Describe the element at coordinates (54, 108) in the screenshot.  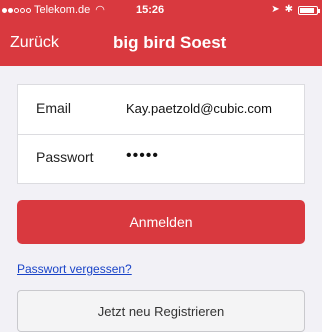
I see `email-label: Email` at that location.